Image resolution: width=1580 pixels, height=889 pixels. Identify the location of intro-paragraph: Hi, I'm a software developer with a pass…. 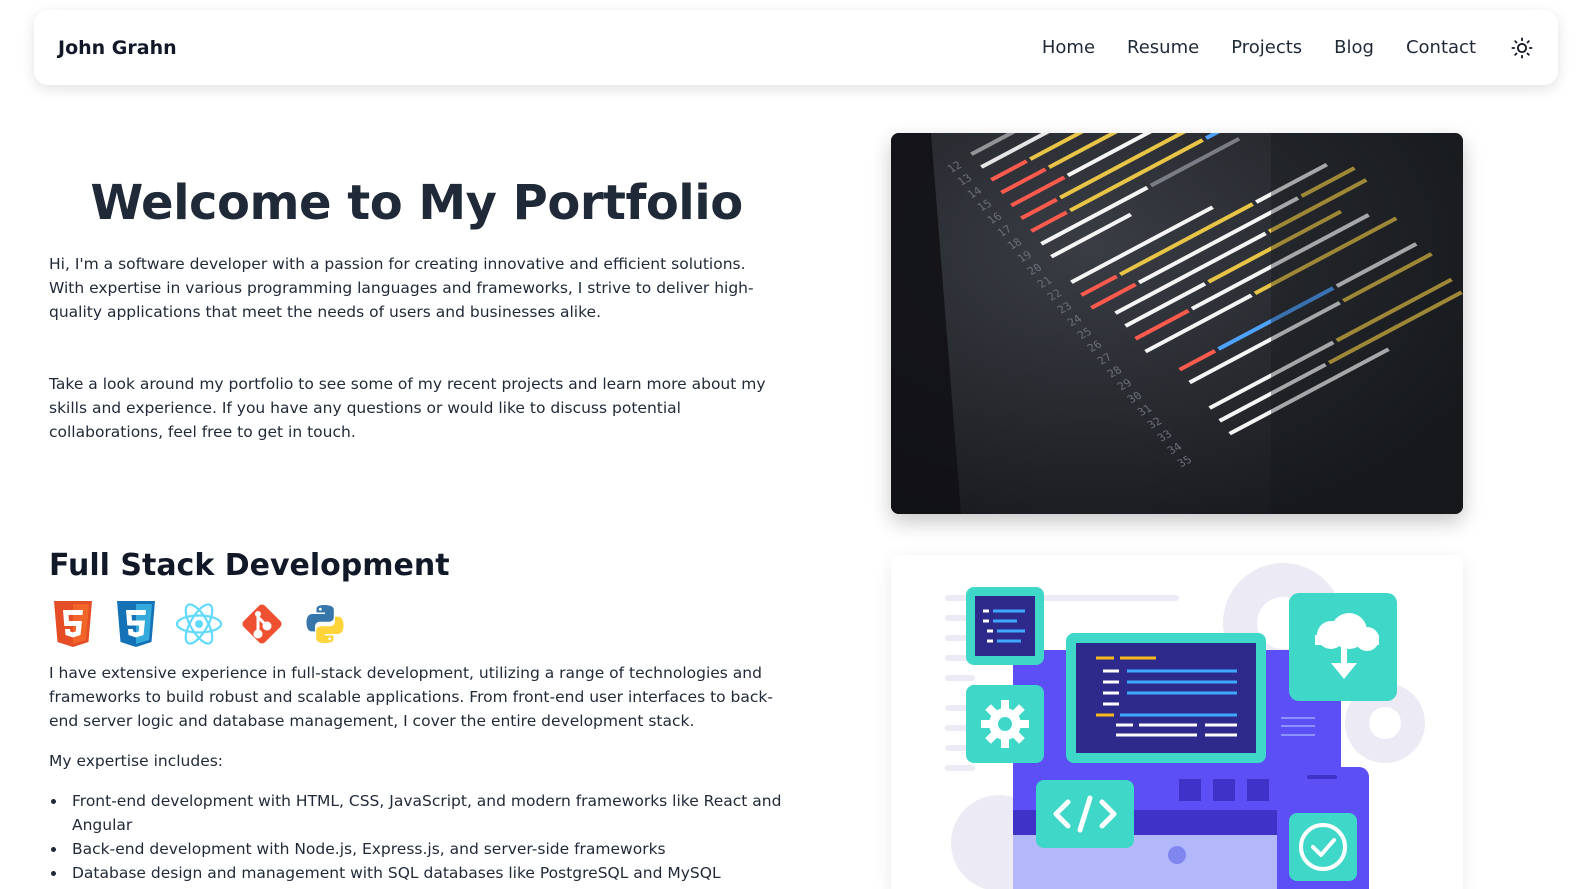
(401, 288).